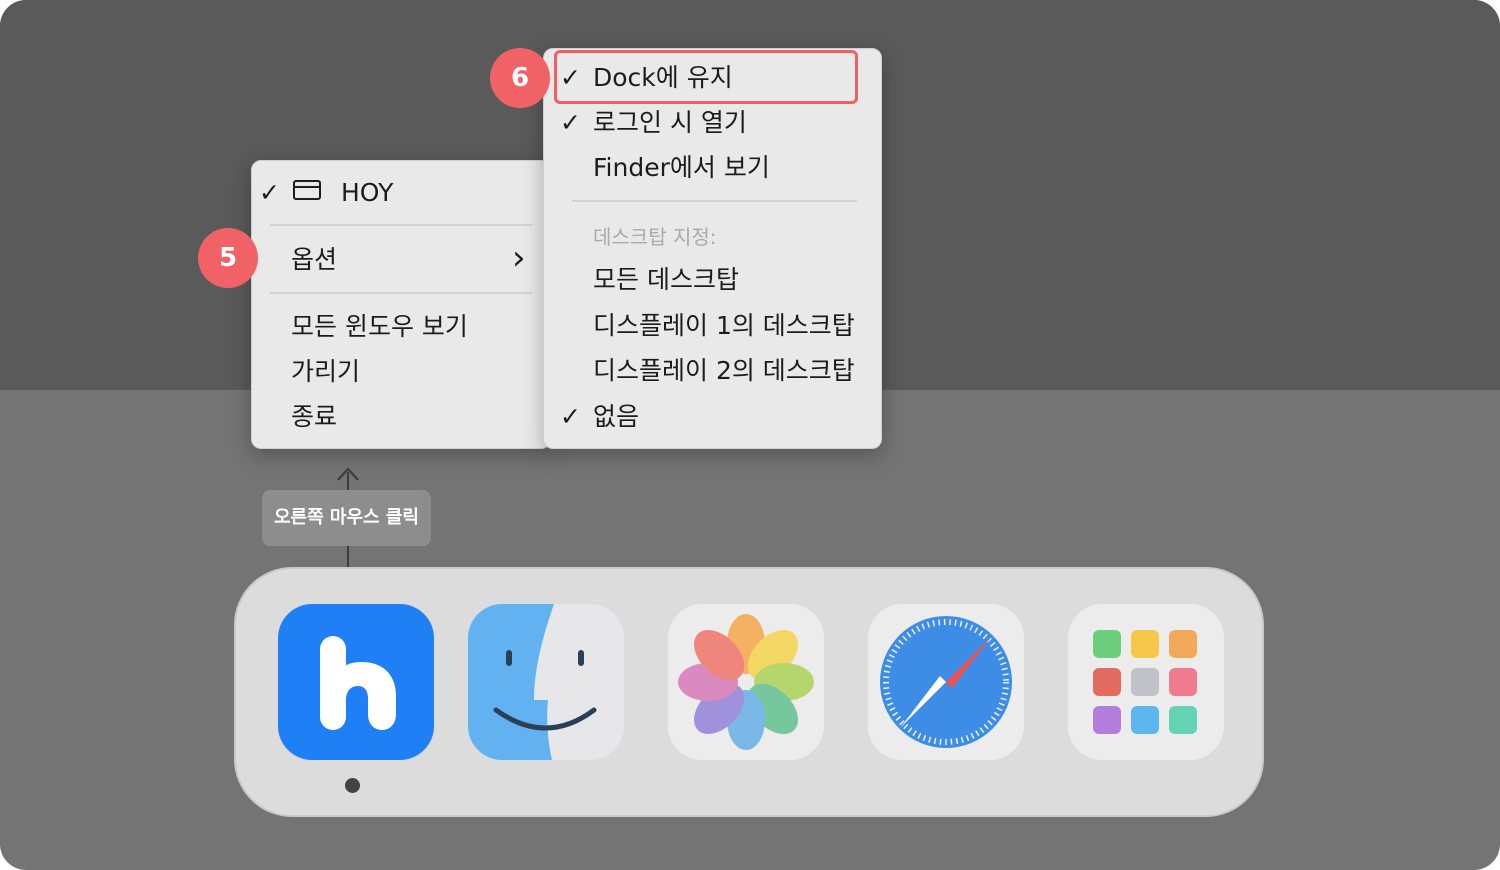  I want to click on menu-item-show-in-finder: Finder에서 보기, so click(681, 168).